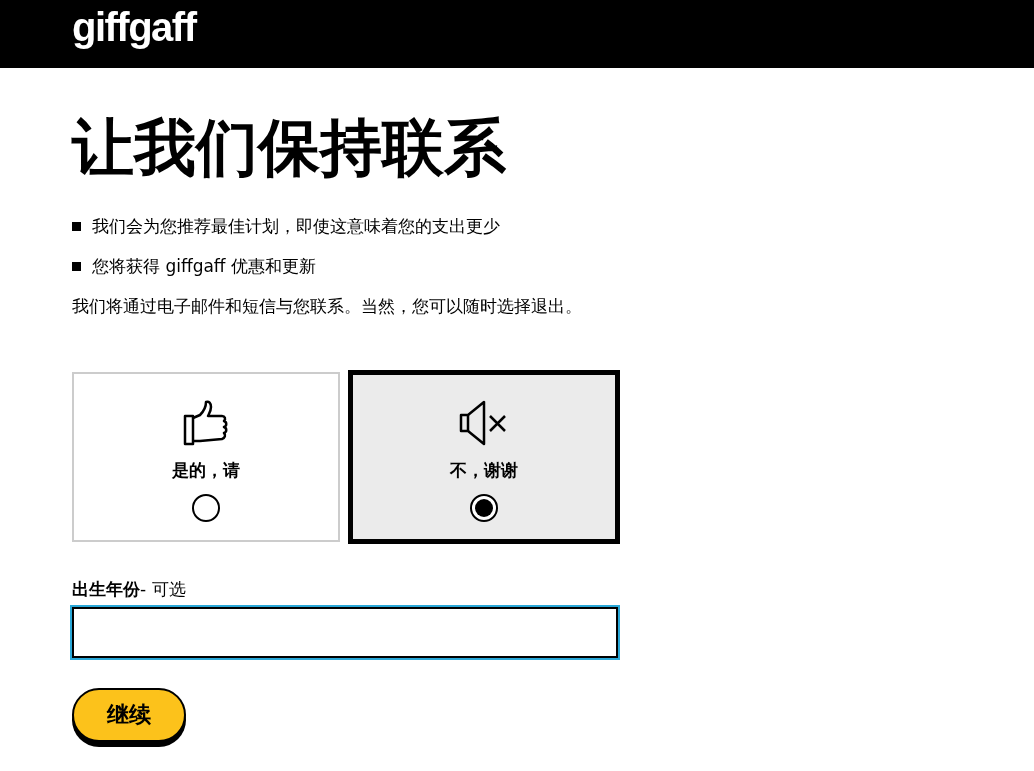 This screenshot has height=771, width=1034. Describe the element at coordinates (296, 227) in the screenshot. I see `bullet-text: 我们会为您推荐最佳计划，即使这意味着您的支出更少` at that location.